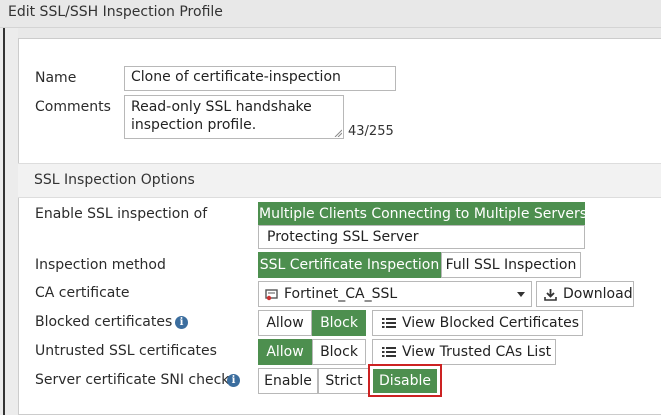  I want to click on sni-check-label: Server certificate SNI check, so click(132, 380).